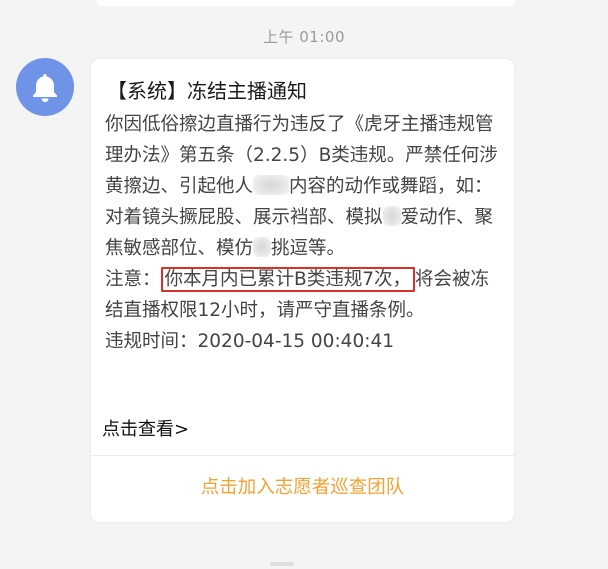 This screenshot has height=569, width=608. Describe the element at coordinates (145, 428) in the screenshot. I see `view-details-link: 点击查看>` at that location.